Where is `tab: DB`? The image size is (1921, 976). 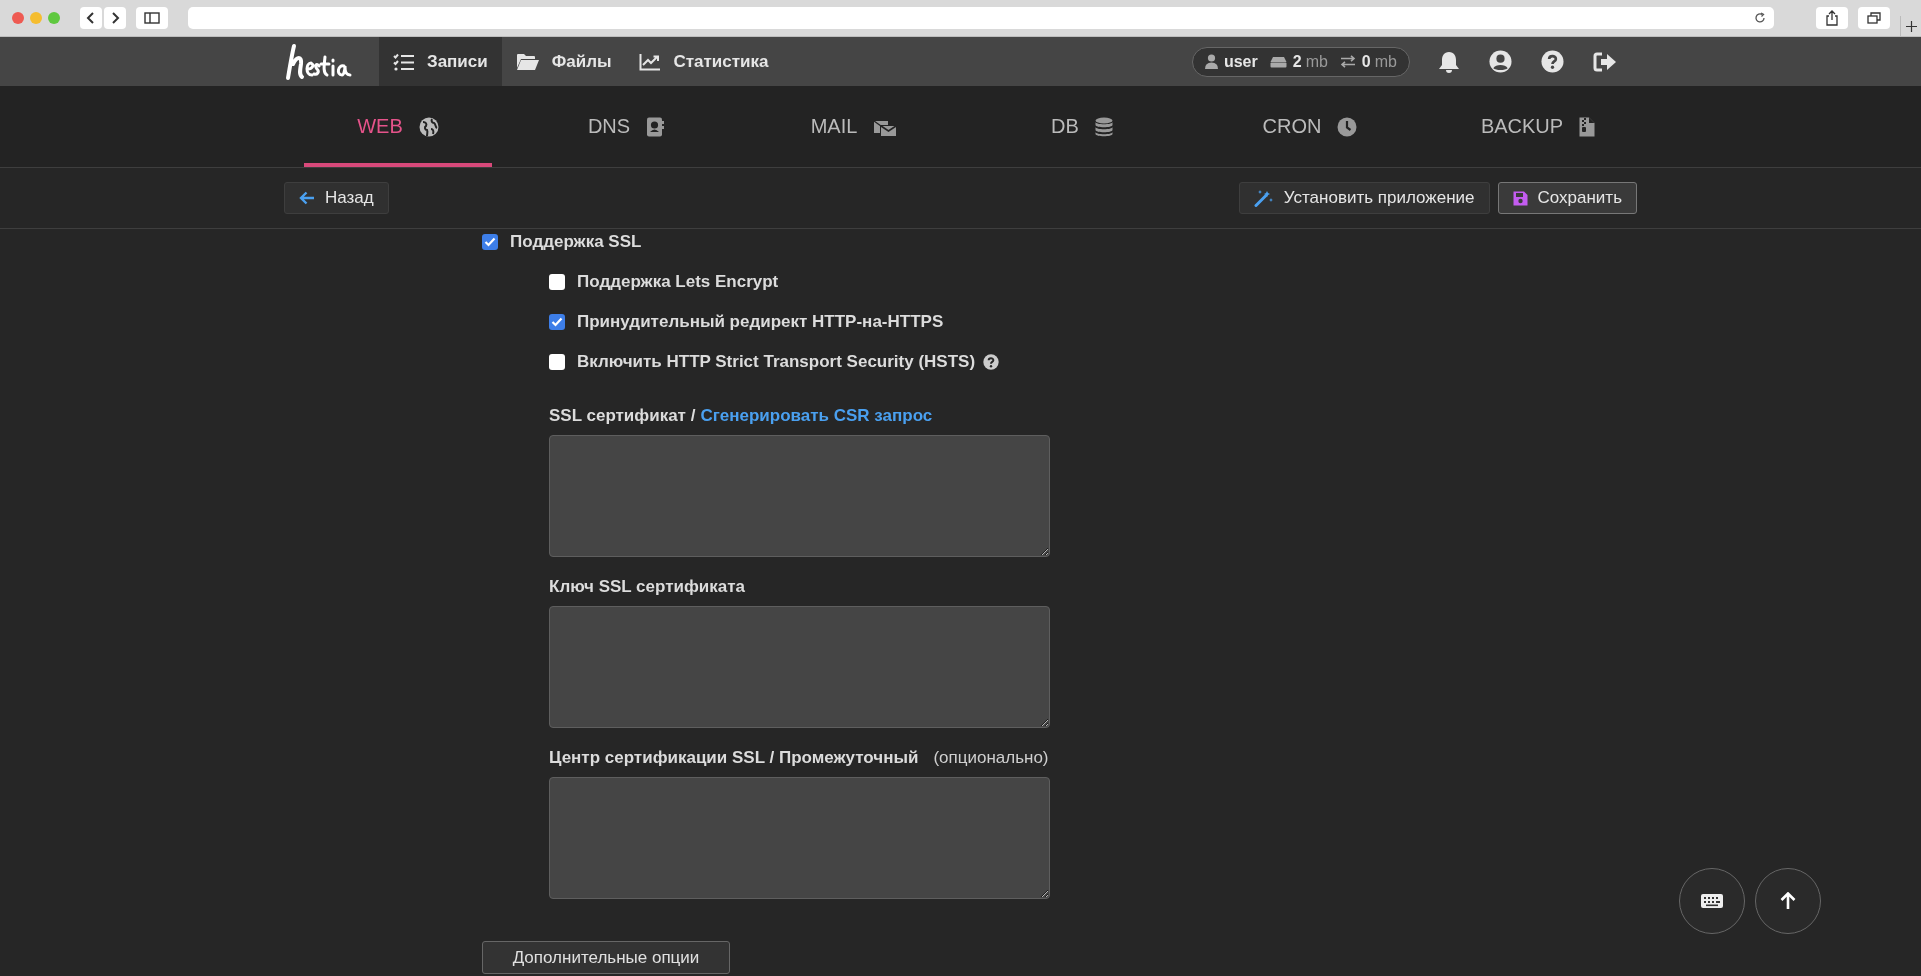 tab: DB is located at coordinates (1082, 126).